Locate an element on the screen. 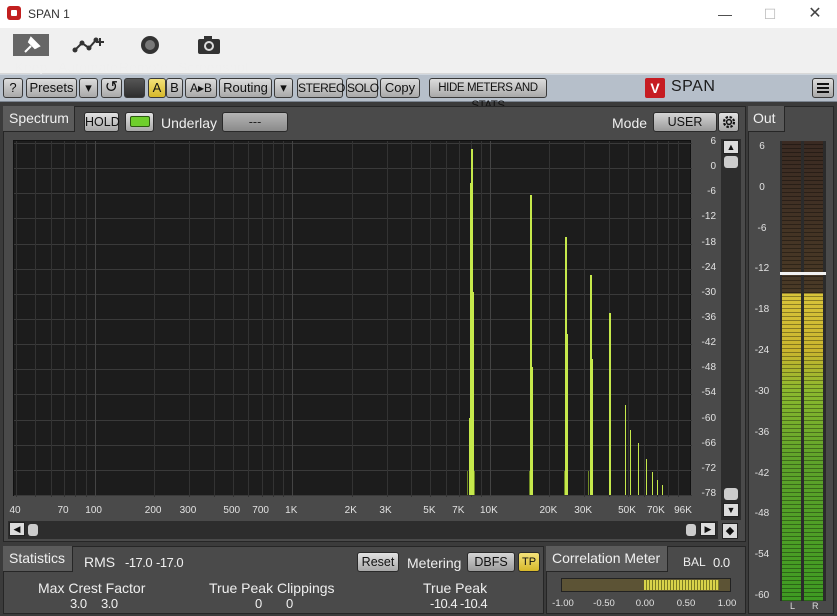 Image resolution: width=837 pixels, height=616 pixels. scroll-left-arrow-icon: ◀ is located at coordinates (17, 529).